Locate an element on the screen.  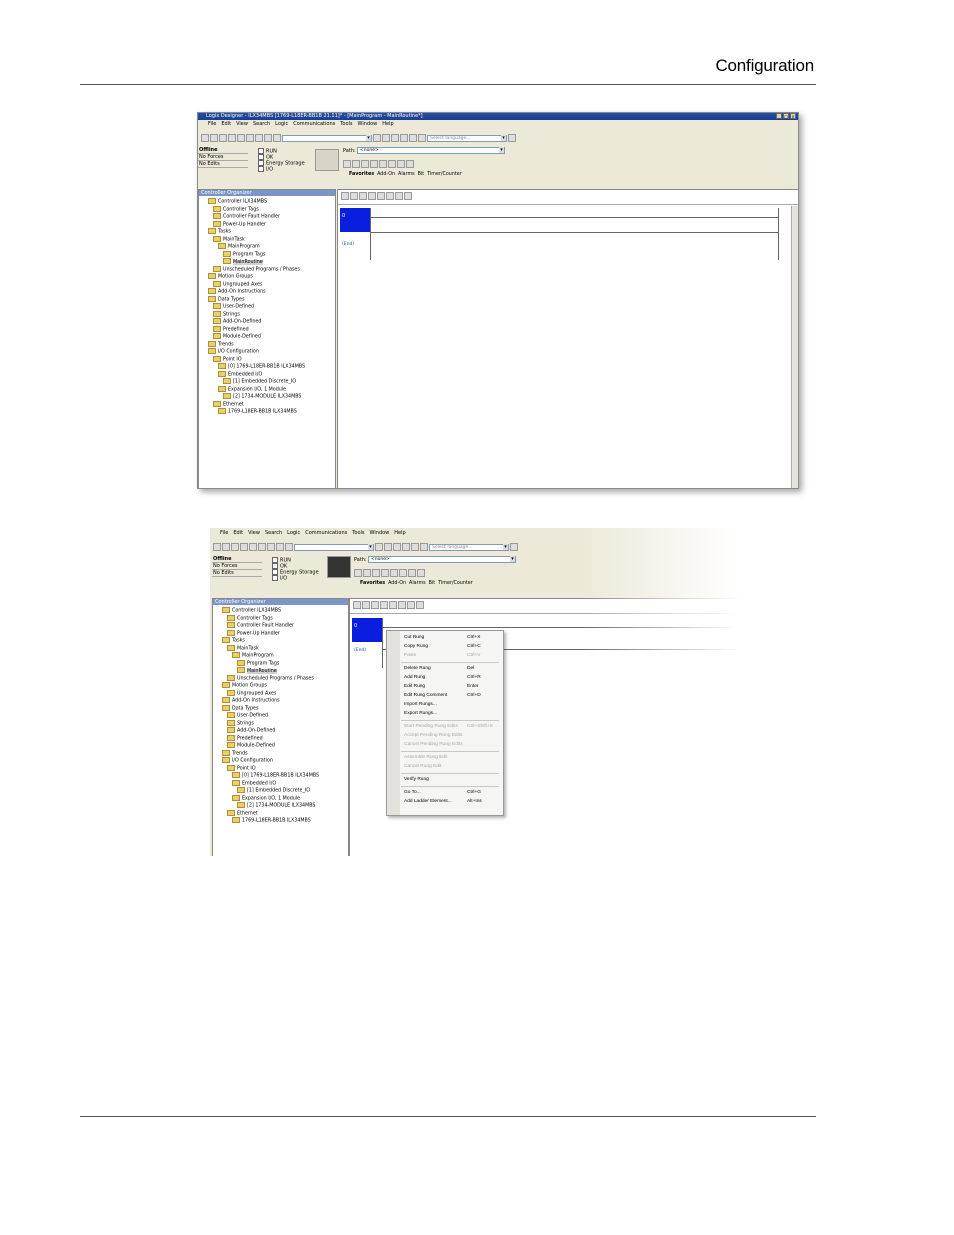
tree-item: Controller ILX34MBS is located at coordinates (267, 202).